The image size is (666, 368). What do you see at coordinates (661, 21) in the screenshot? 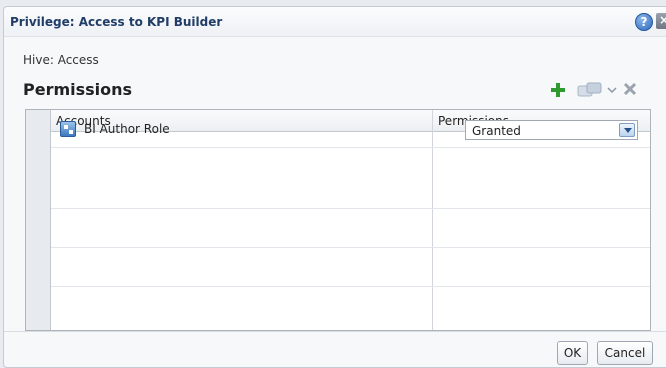
I see `close-icon: ×` at bounding box center [661, 21].